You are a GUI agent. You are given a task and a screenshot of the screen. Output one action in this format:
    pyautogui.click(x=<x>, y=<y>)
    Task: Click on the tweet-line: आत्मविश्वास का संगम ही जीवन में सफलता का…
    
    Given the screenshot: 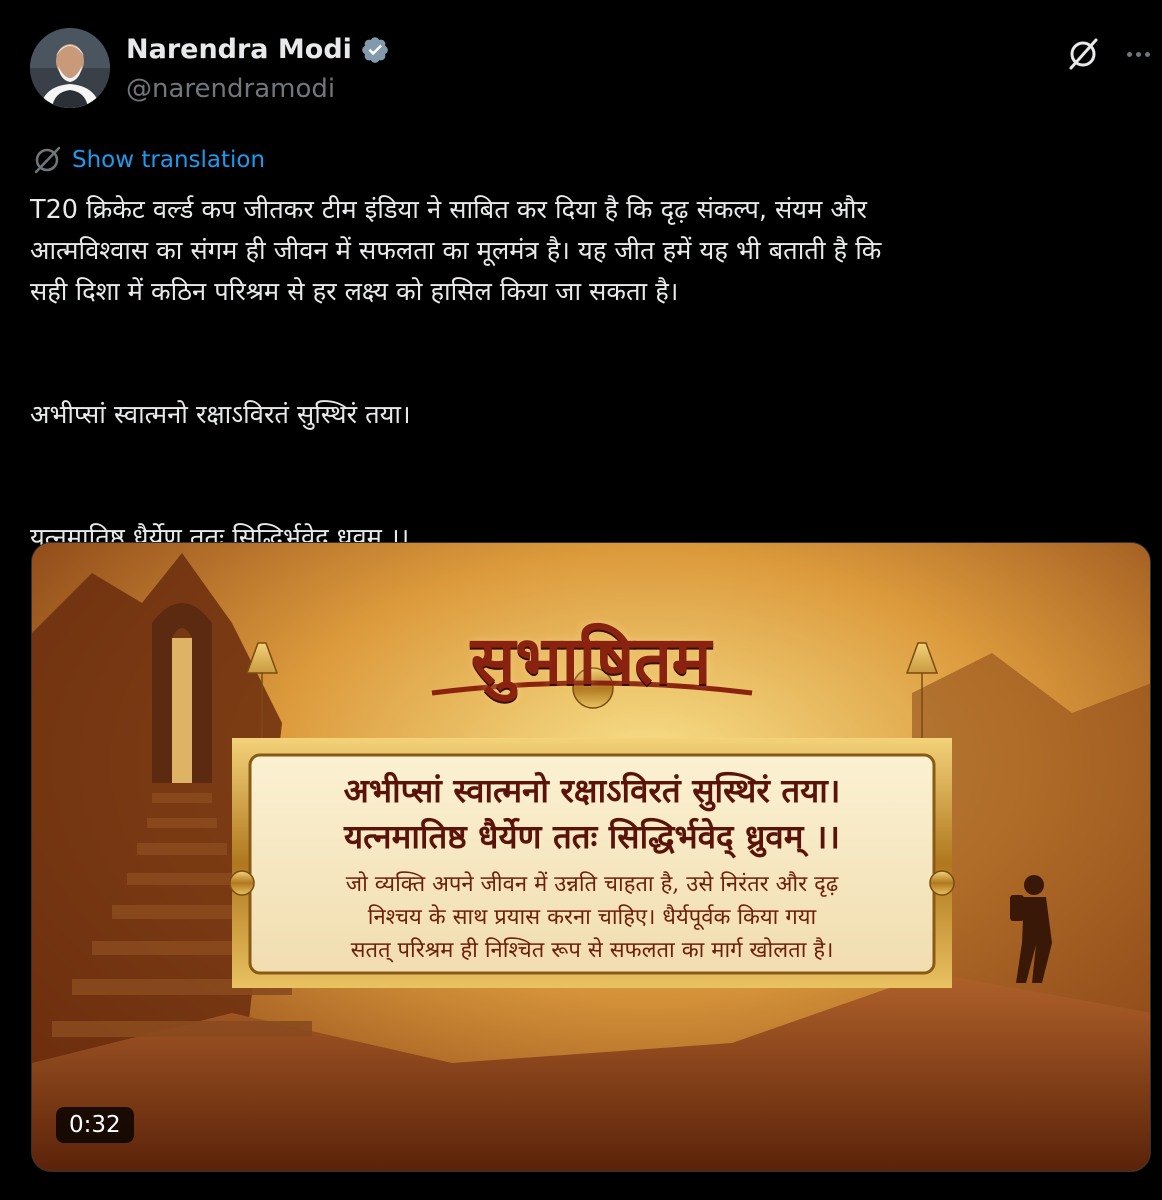 What is the action you would take?
    pyautogui.click(x=456, y=251)
    